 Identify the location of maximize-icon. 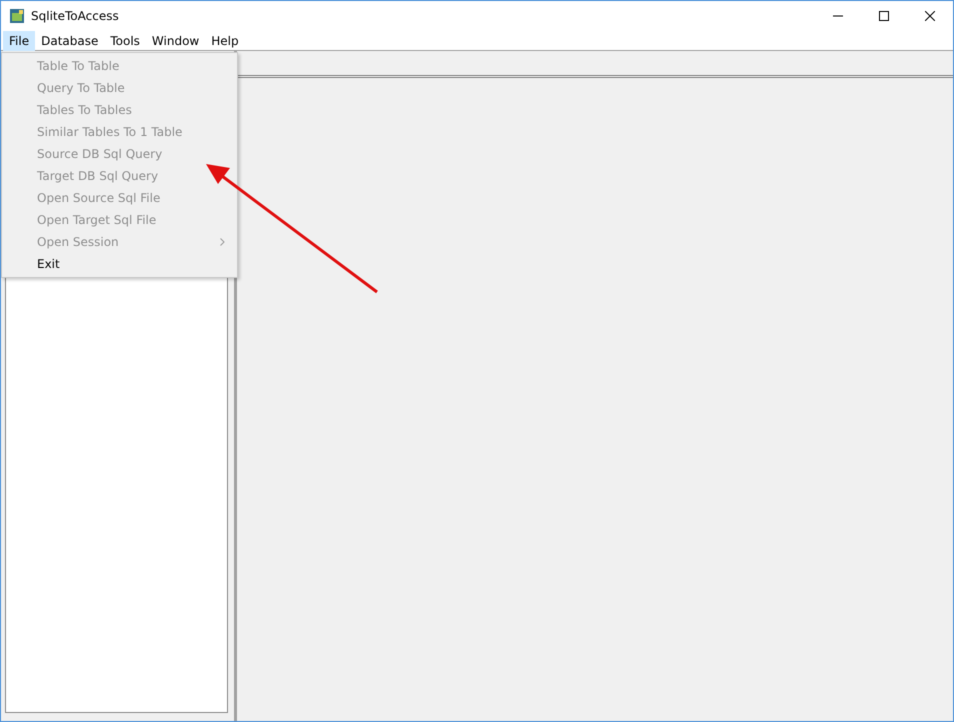
(884, 16).